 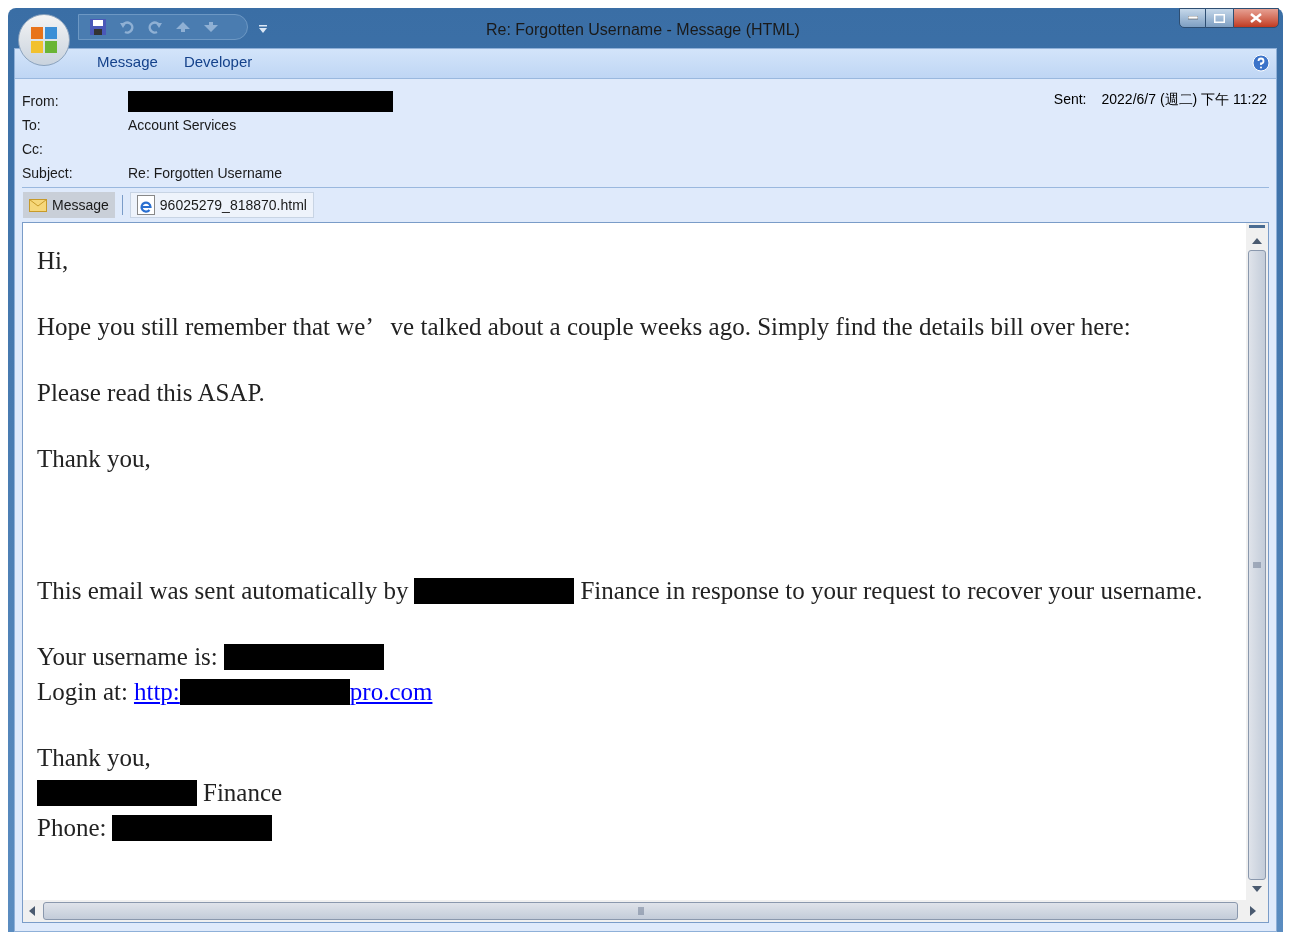 I want to click on field-label: Subject:, so click(x=48, y=173).